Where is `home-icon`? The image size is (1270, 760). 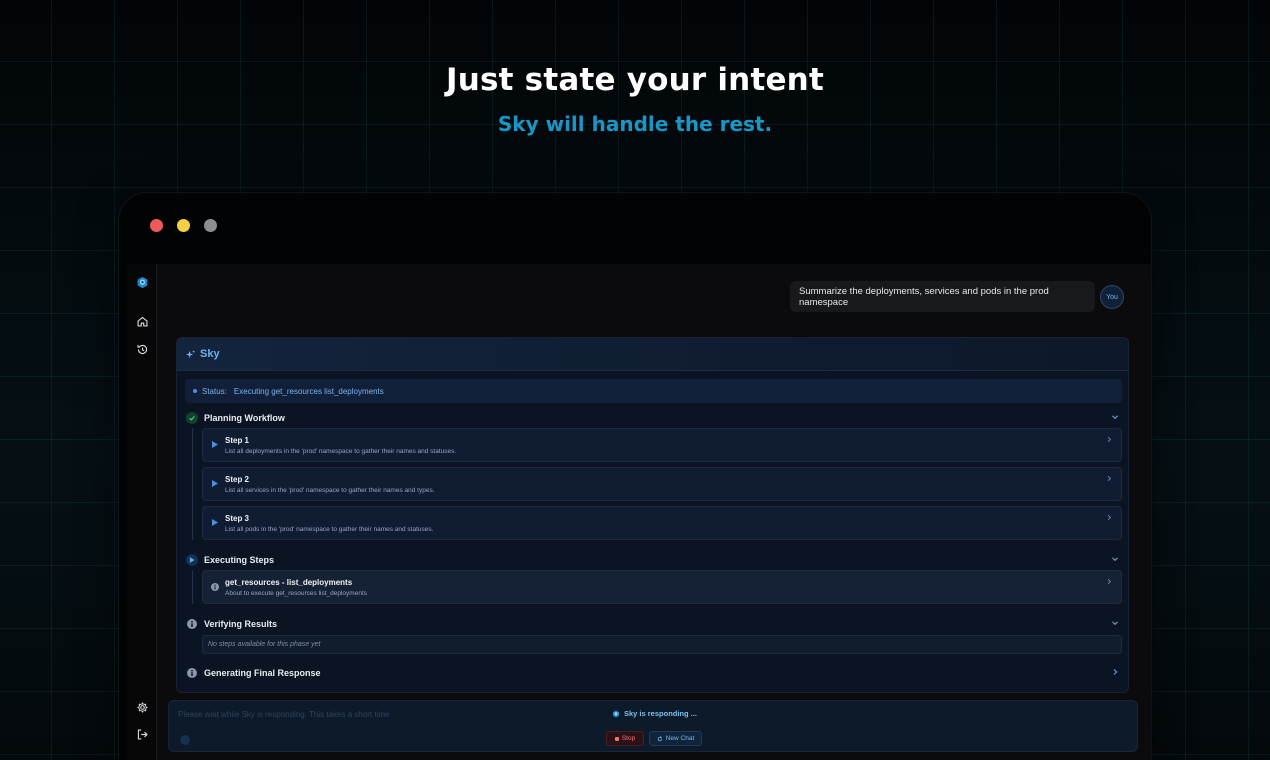
home-icon is located at coordinates (142, 321).